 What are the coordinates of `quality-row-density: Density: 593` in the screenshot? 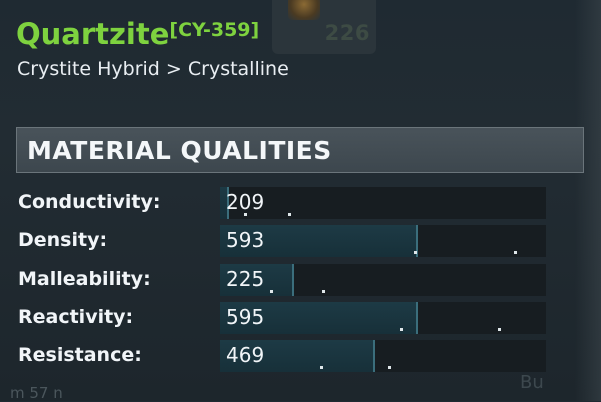 It's located at (300, 241).